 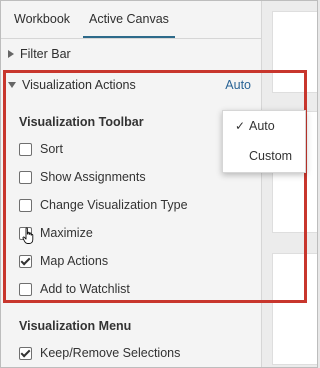 I want to click on visualization-toolbar-title: Visualization Toolbar, so click(x=81, y=122).